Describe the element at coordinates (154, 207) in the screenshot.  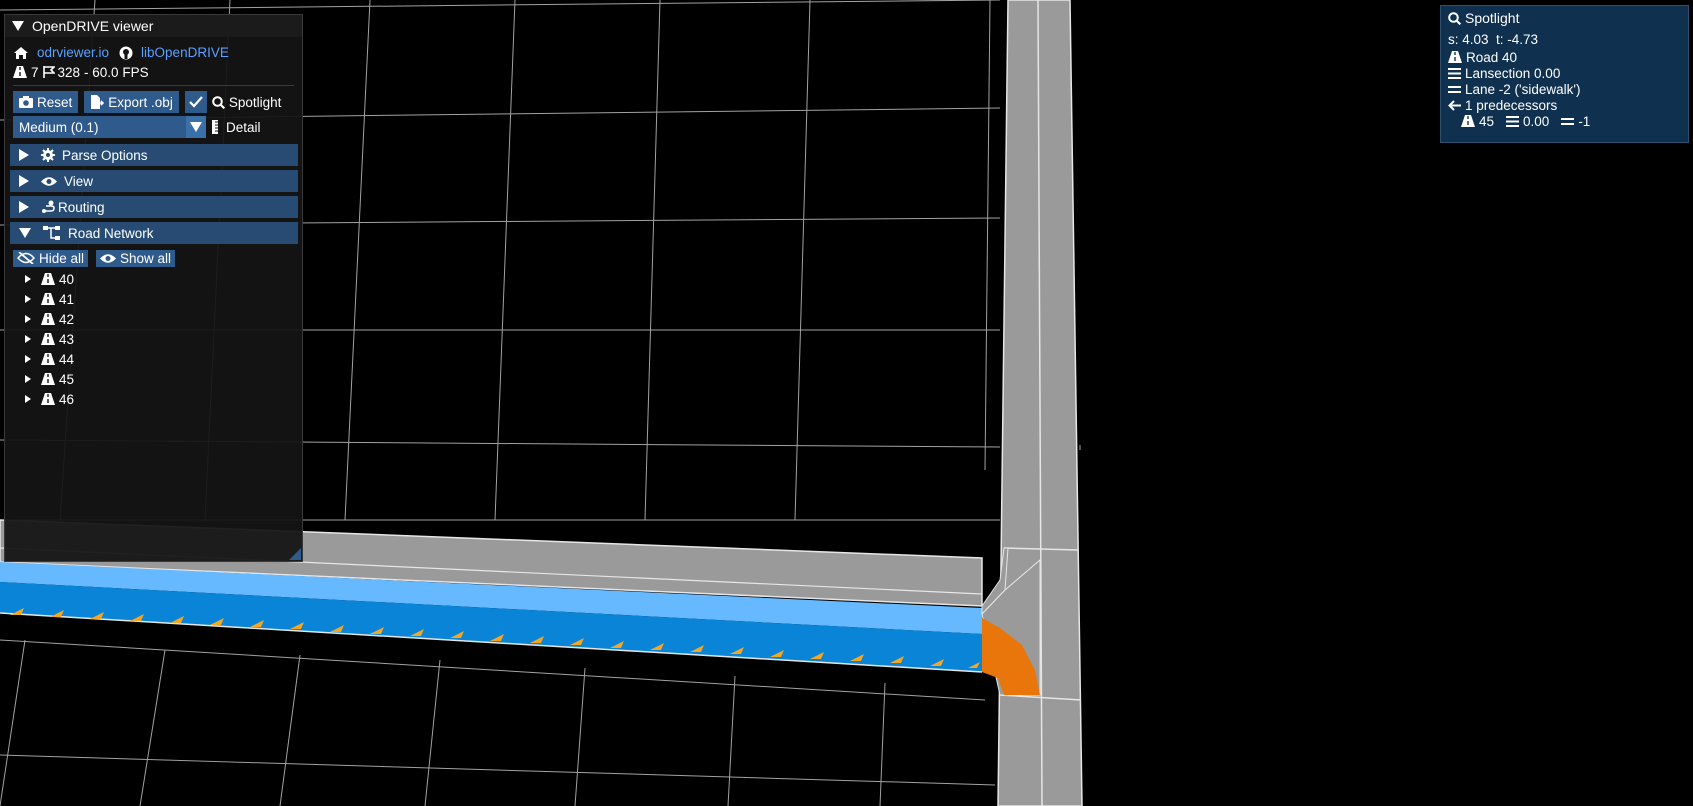
I see `section-routing: Routing` at that location.